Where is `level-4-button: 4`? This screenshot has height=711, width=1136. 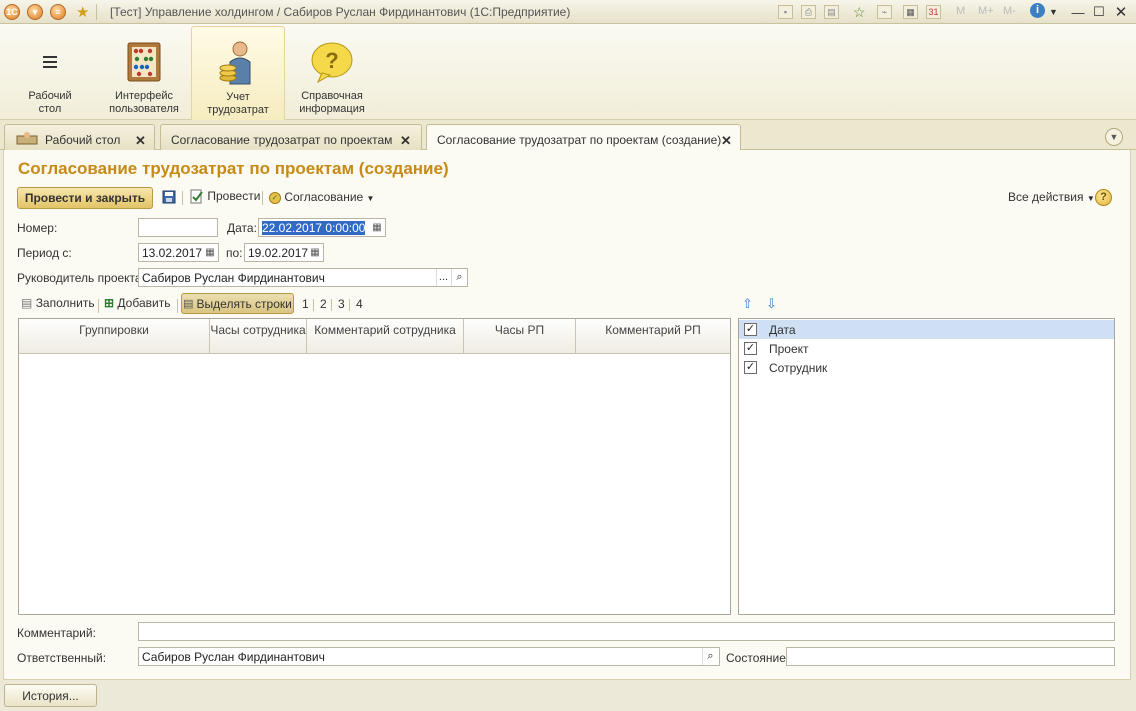
level-4-button: 4 is located at coordinates (359, 304).